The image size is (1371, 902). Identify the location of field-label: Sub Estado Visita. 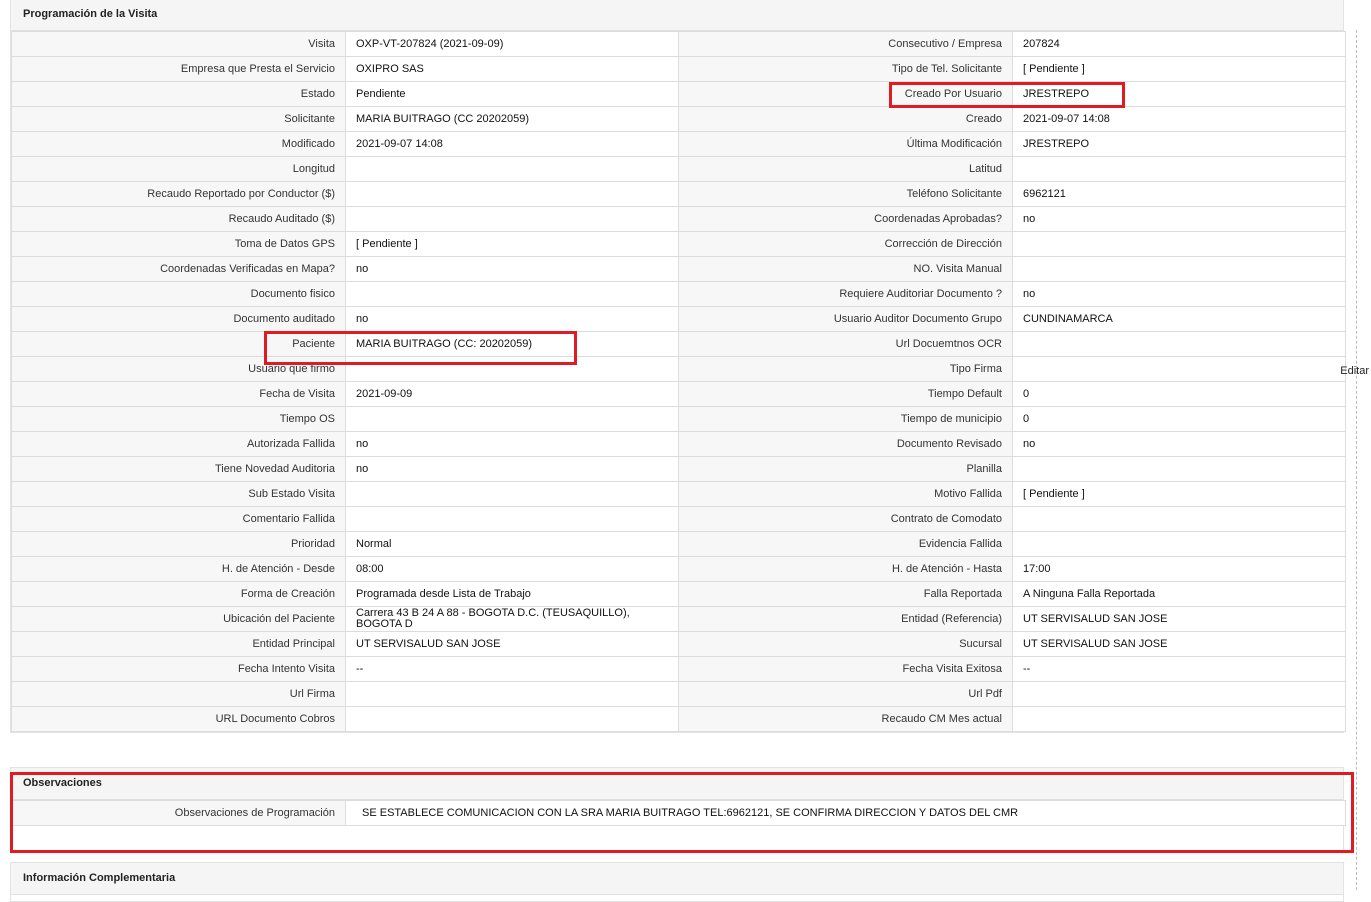
(178, 494).